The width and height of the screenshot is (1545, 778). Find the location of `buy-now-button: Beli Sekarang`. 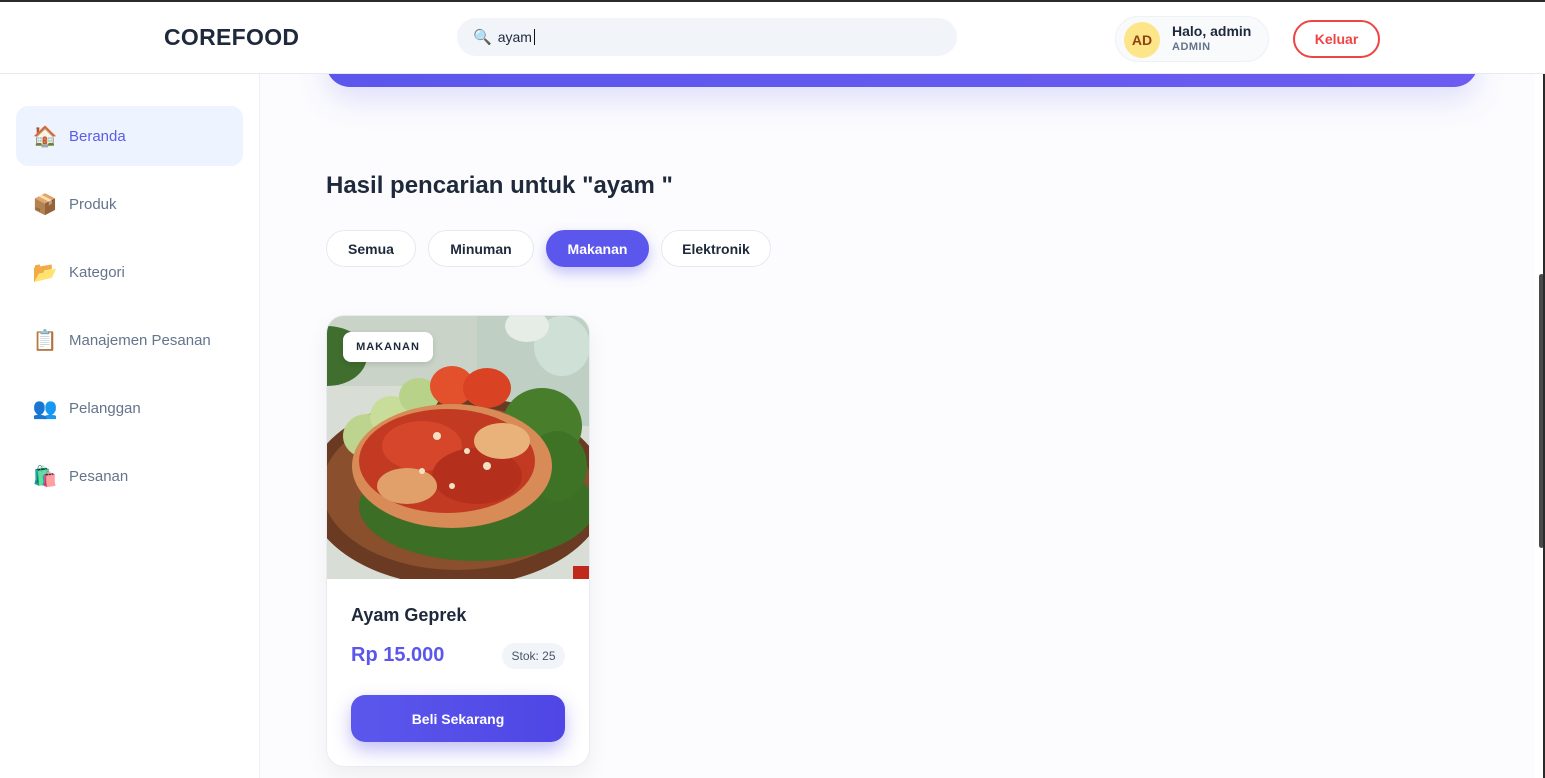

buy-now-button: Beli Sekarang is located at coordinates (458, 718).